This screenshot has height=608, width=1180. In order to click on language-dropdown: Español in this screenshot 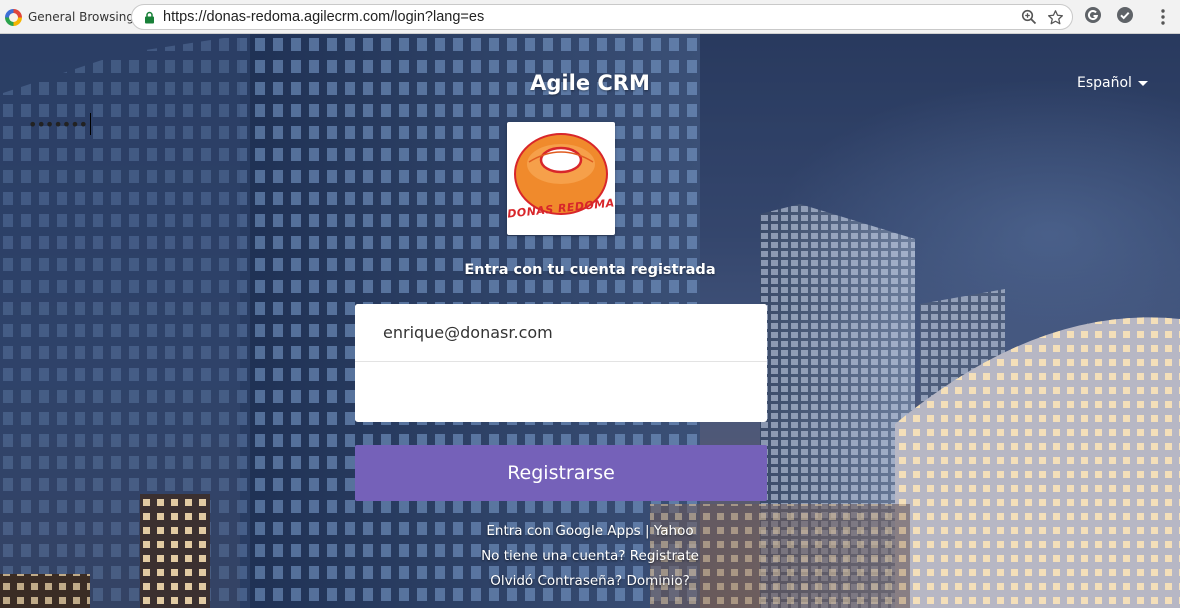, I will do `click(1112, 83)`.